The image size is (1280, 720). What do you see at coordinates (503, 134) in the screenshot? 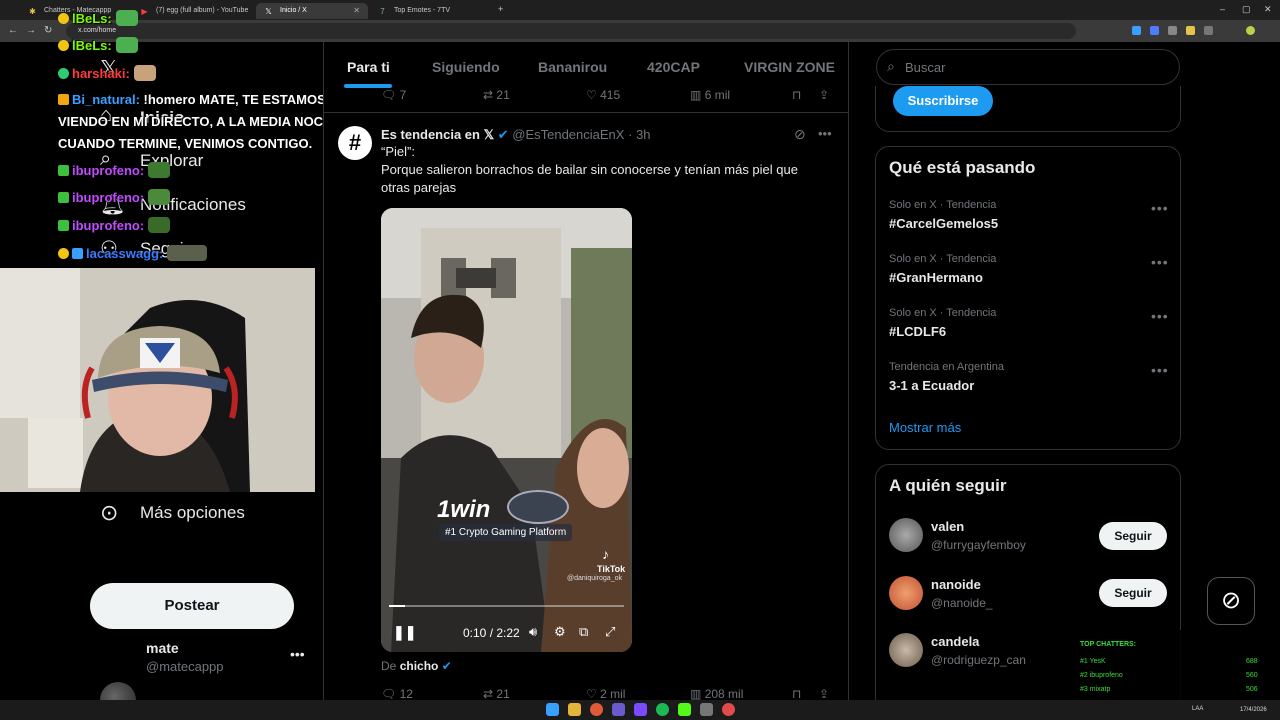
I see `verified-icon: ✔` at bounding box center [503, 134].